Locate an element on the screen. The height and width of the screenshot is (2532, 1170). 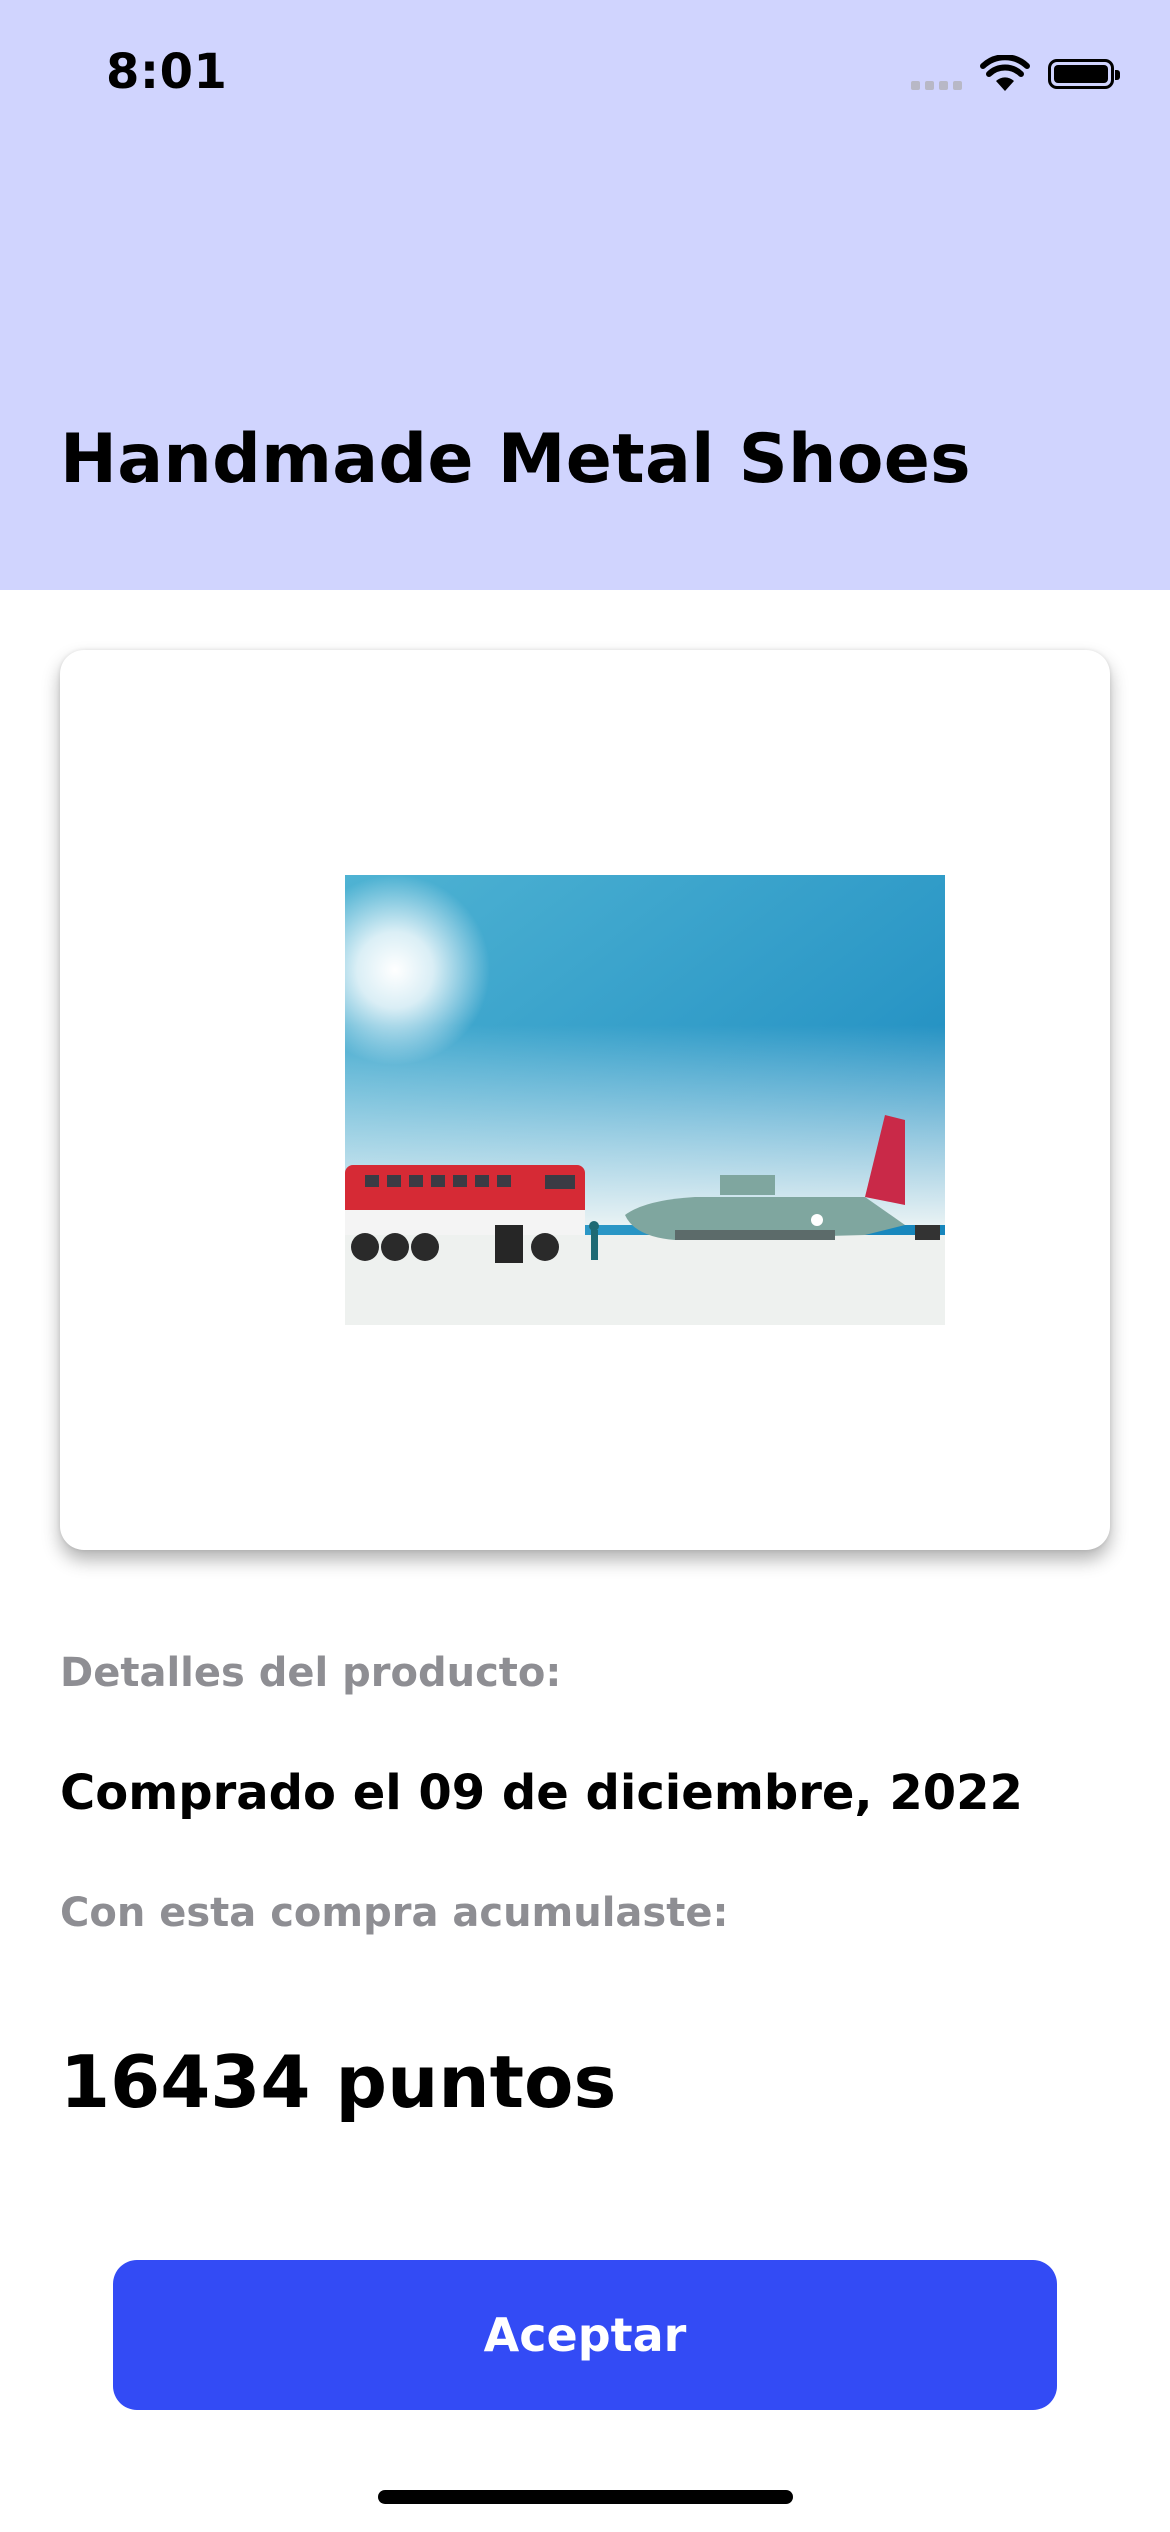
battery-icon is located at coordinates (1084, 74).